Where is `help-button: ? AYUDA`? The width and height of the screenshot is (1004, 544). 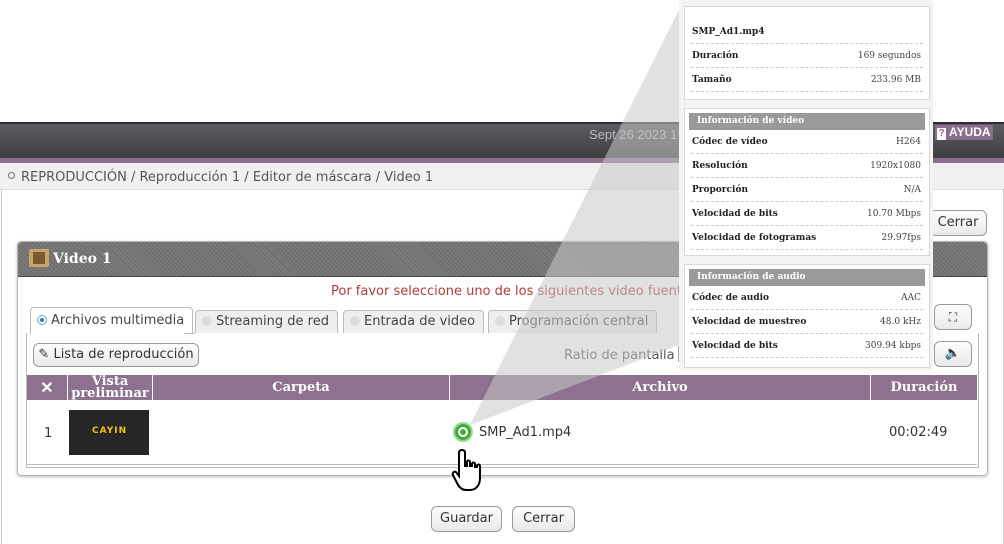 help-button: ? AYUDA is located at coordinates (964, 132).